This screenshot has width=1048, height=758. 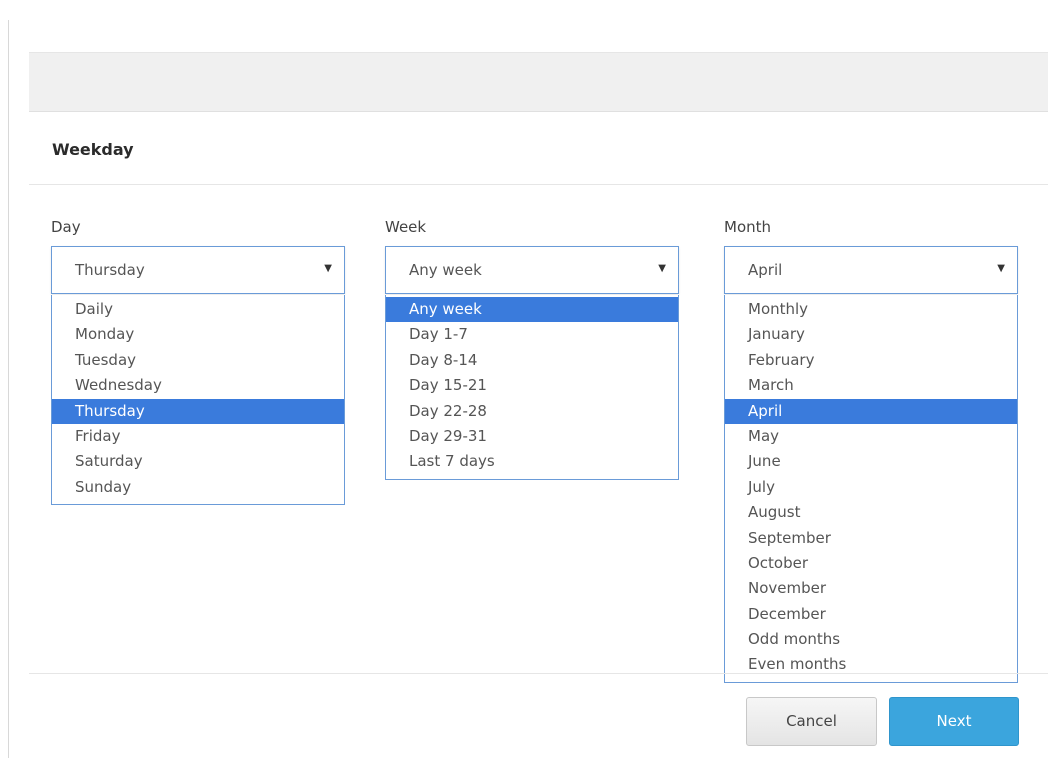 I want to click on dropdown-option: April, so click(x=871, y=411).